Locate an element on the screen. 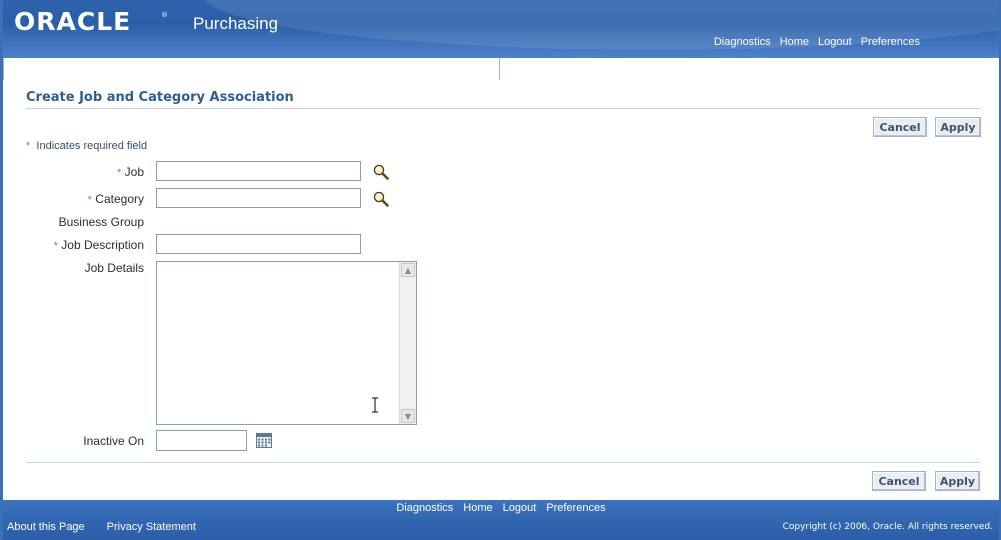 This screenshot has width=1001, height=540. app-title: Purchasing is located at coordinates (236, 23).